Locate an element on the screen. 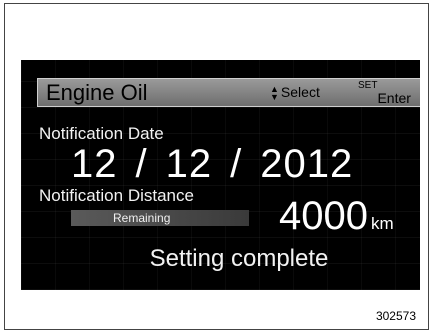  distance-unit: km is located at coordinates (382, 223).